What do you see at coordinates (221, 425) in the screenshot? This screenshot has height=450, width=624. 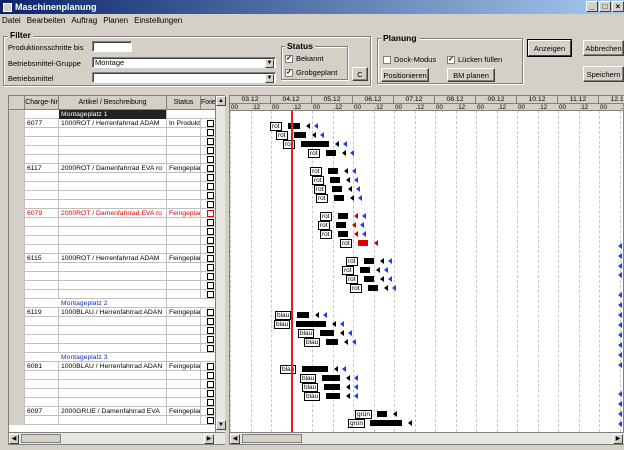 I see `scroll-down-icon: ▼` at bounding box center [221, 425].